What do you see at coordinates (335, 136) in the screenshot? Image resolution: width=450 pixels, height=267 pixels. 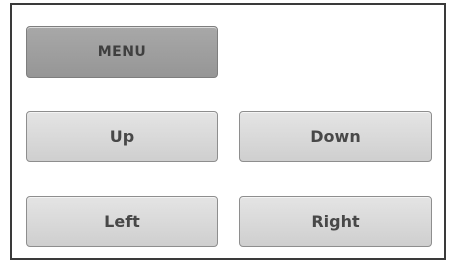 I see `down-button: Down` at bounding box center [335, 136].